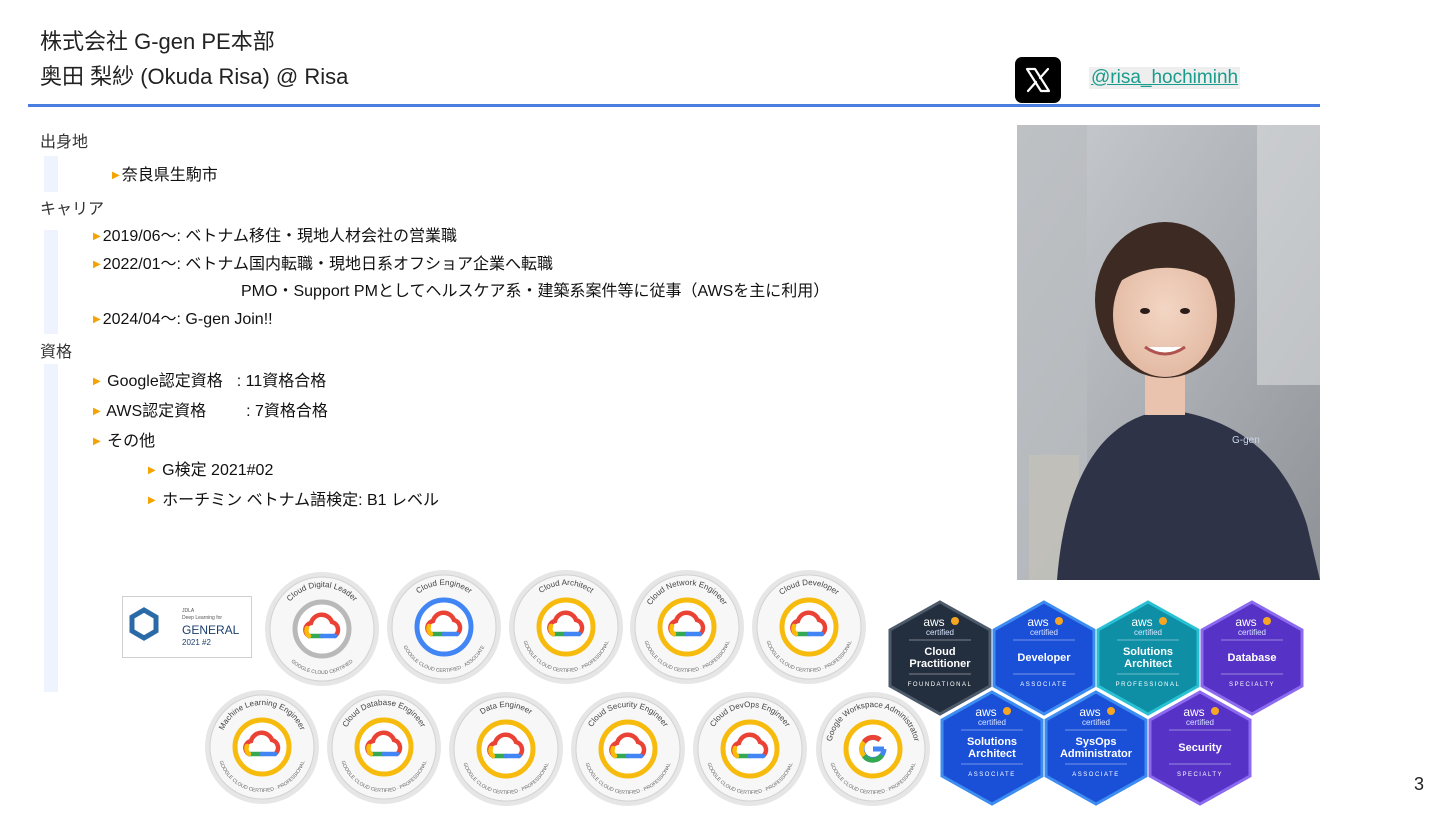  I want to click on gkentei-badge: JDLA Deep Learning for GENERAL 2021 #2, so click(187, 627).